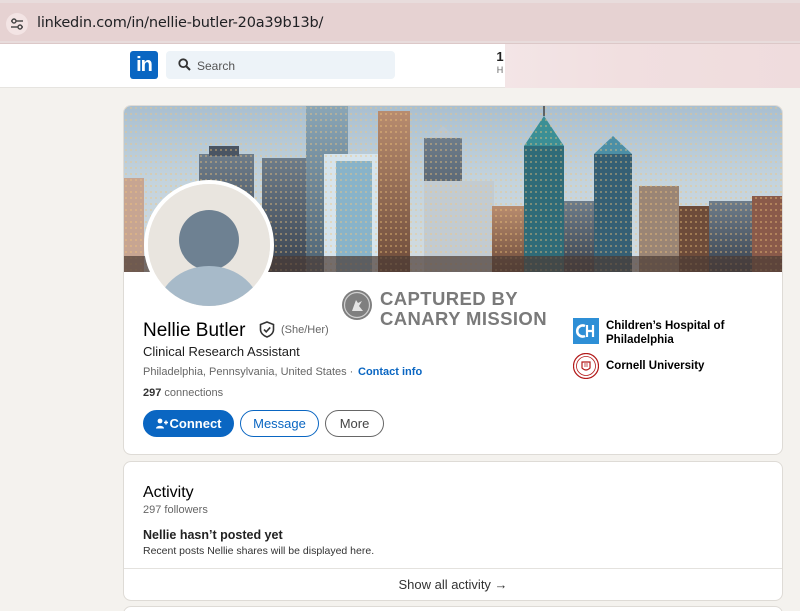  What do you see at coordinates (354, 423) in the screenshot?
I see `more-button: More` at bounding box center [354, 423].